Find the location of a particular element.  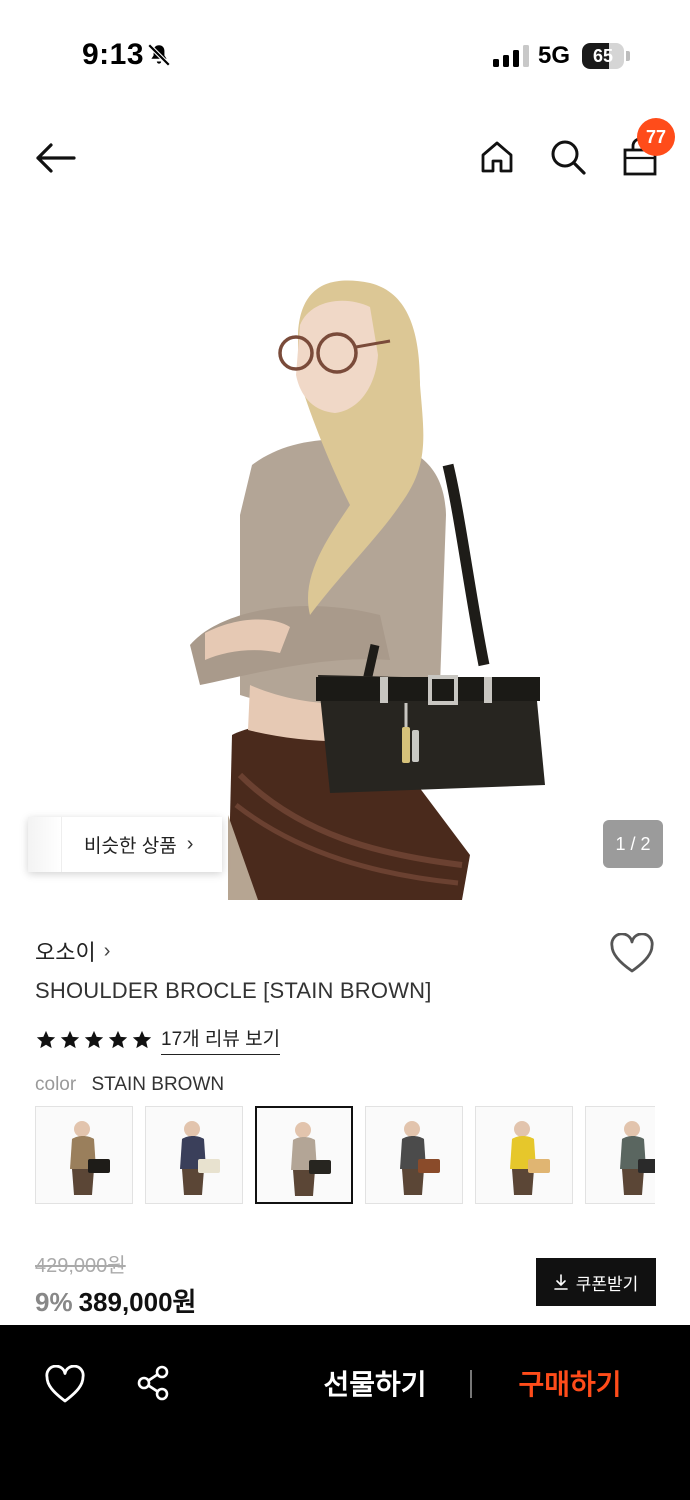

brand-name: 오소이 is located at coordinates (65, 952).